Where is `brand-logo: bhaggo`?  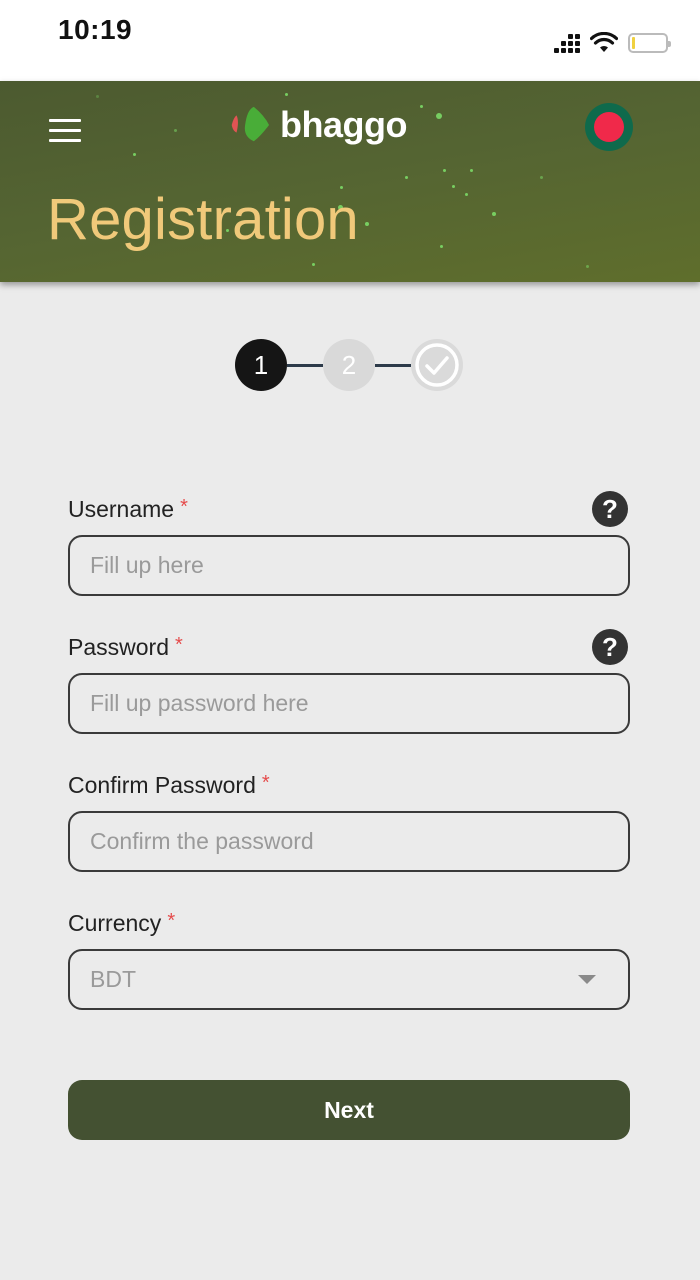 brand-logo: bhaggo is located at coordinates (316, 125).